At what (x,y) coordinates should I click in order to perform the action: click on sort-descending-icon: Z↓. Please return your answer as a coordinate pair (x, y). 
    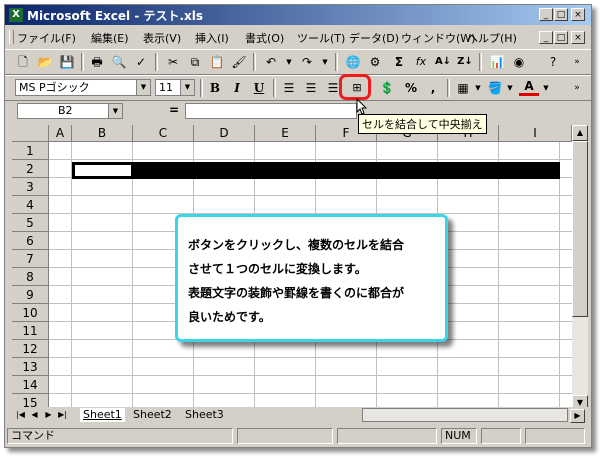
    Looking at the image, I should click on (465, 62).